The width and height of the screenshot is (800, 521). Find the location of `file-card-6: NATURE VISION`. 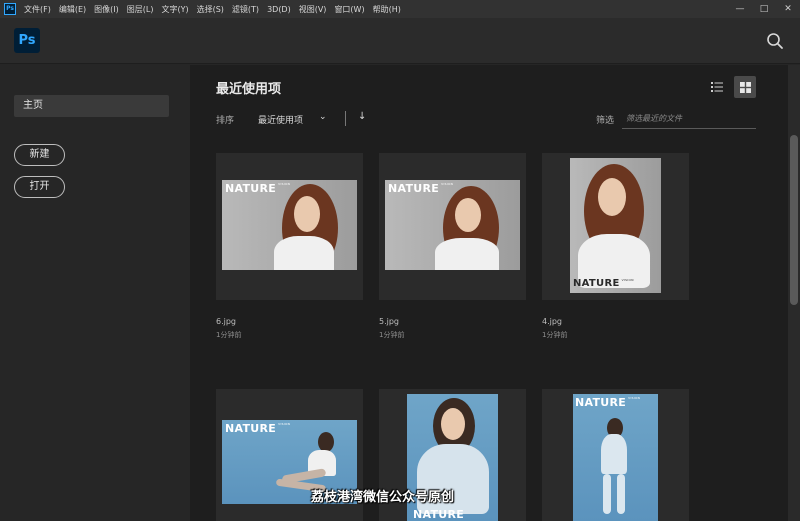

file-card-6: NATURE VISION is located at coordinates (289, 226).